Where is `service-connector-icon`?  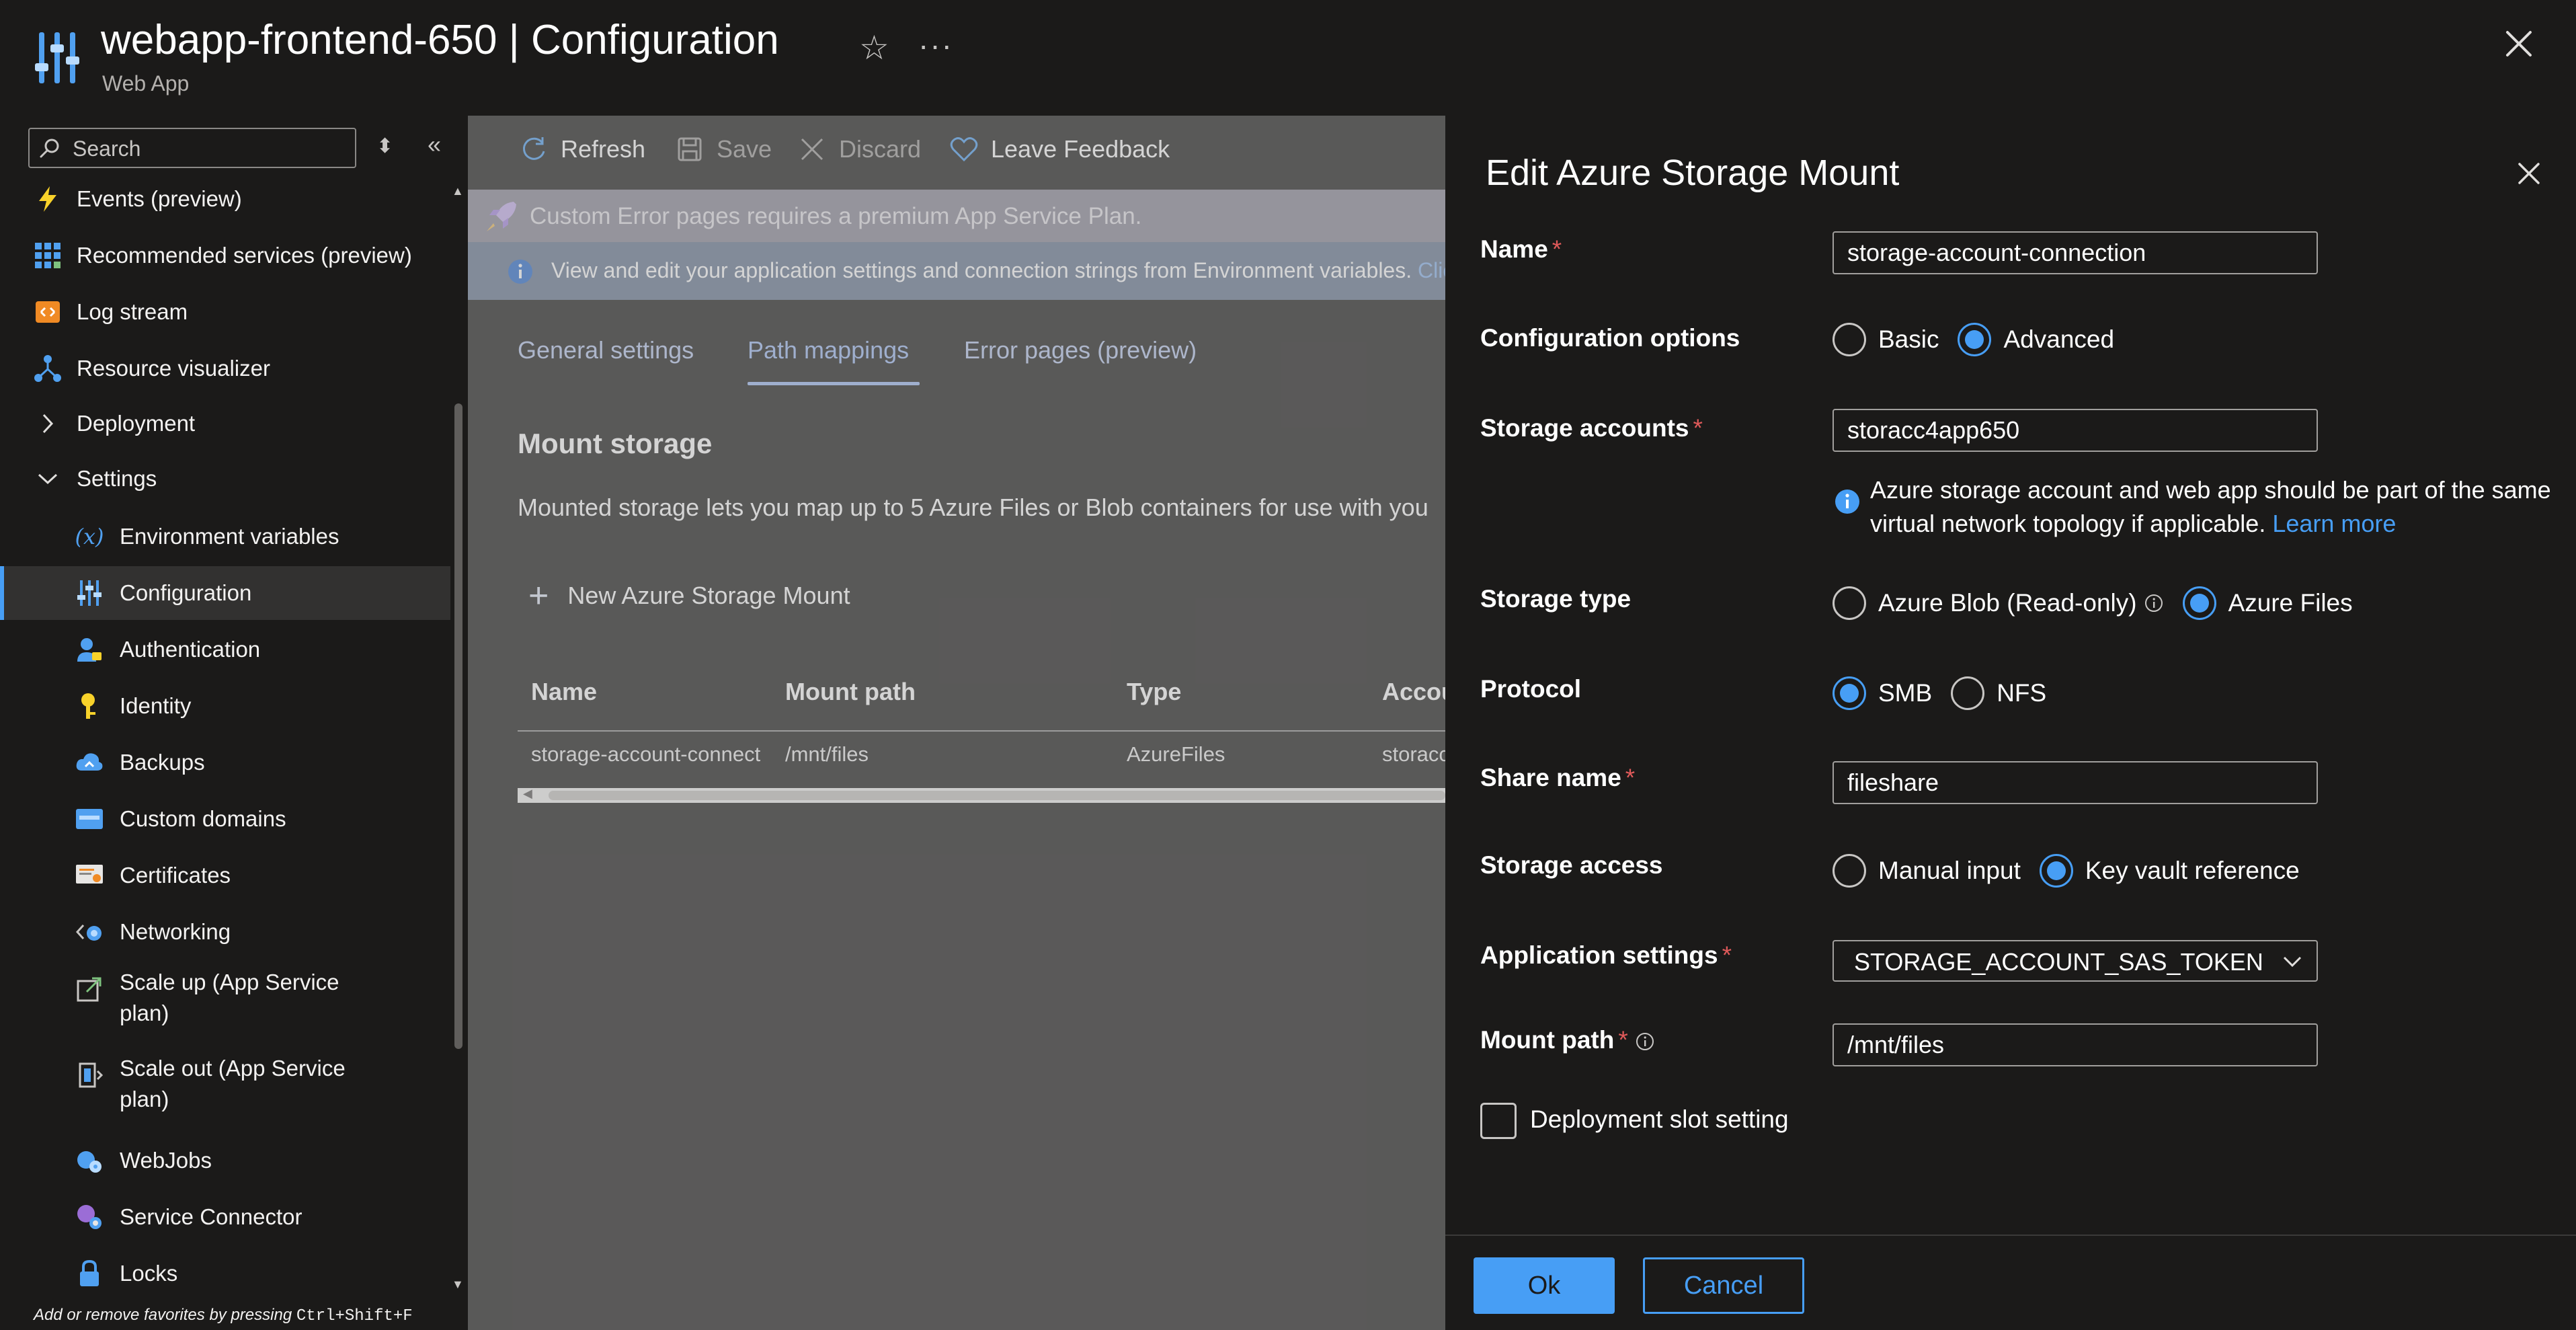
service-connector-icon is located at coordinates (89, 1217).